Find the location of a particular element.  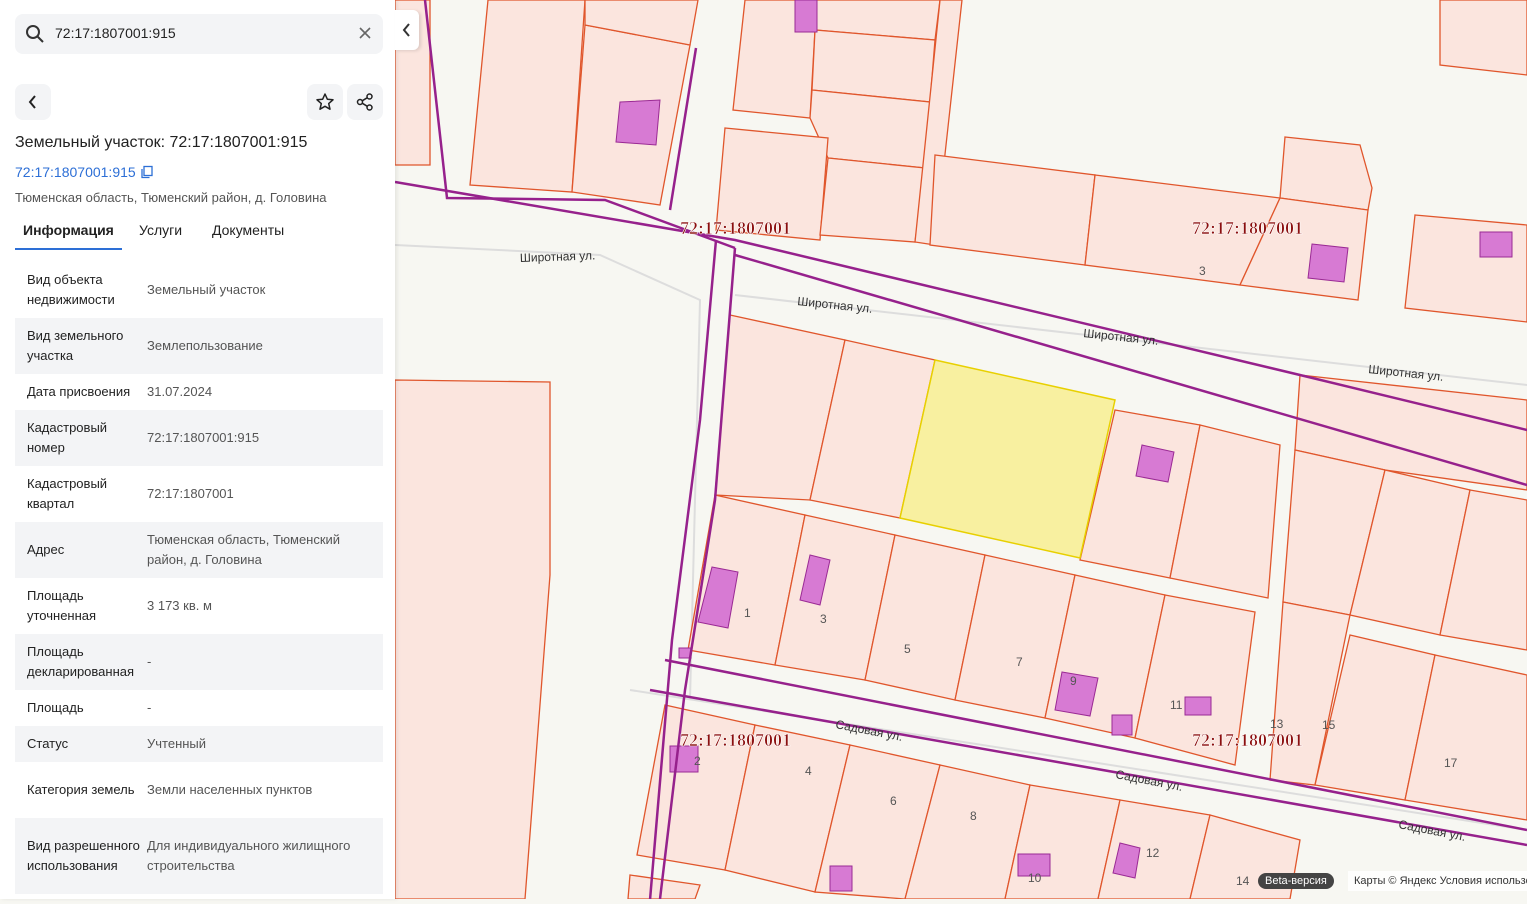

back-button is located at coordinates (33, 102).